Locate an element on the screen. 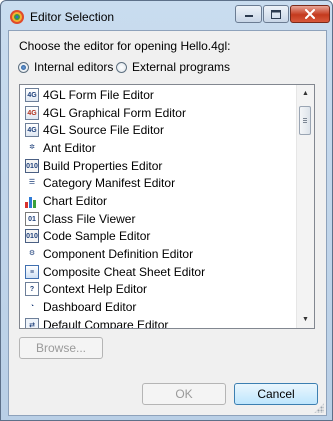  list-item: 4G 4GL Graphical Form Editor is located at coordinates (159, 113).